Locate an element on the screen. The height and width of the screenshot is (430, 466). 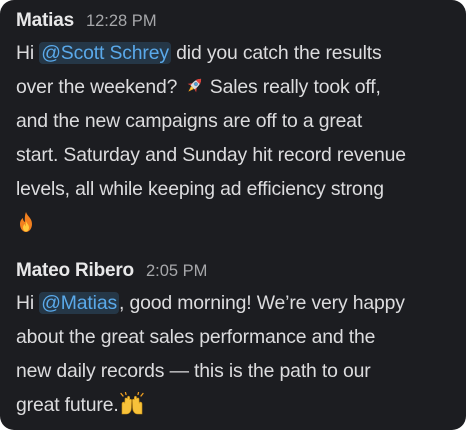
message-timestamp: 2:05 PM is located at coordinates (176, 271).